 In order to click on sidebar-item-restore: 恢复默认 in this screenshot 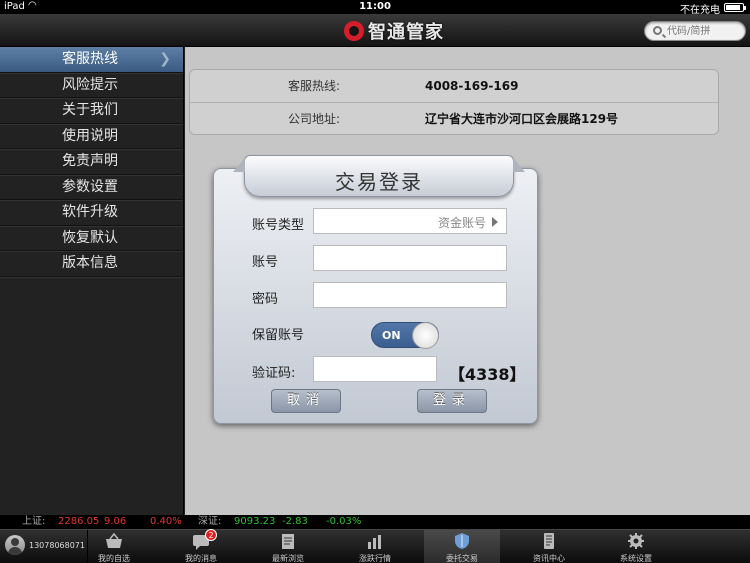, I will do `click(91, 238)`.